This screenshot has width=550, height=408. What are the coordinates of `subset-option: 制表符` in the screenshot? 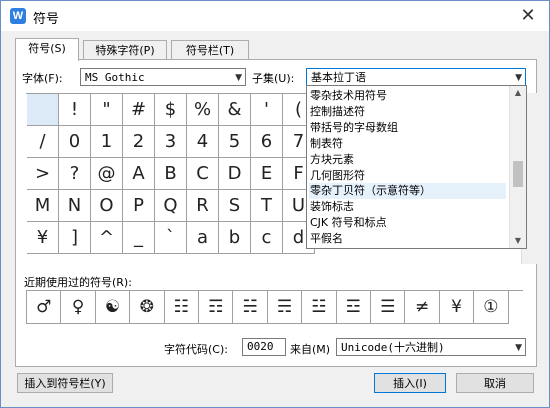 It's located at (407, 144).